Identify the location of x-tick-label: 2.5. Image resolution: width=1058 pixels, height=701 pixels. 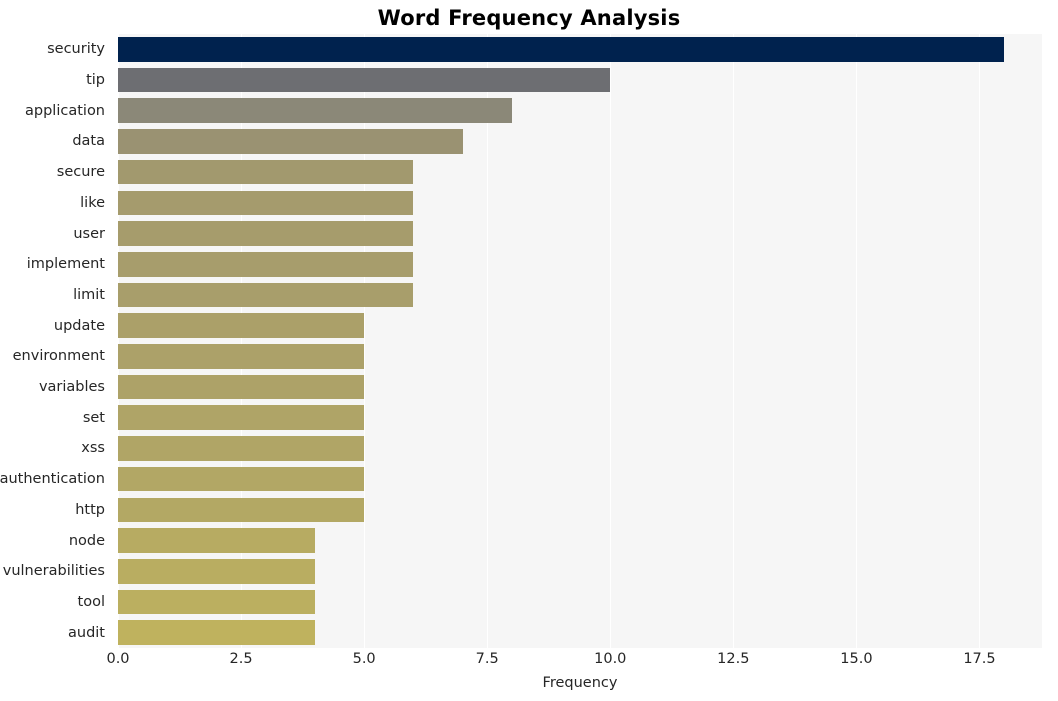
(241, 659).